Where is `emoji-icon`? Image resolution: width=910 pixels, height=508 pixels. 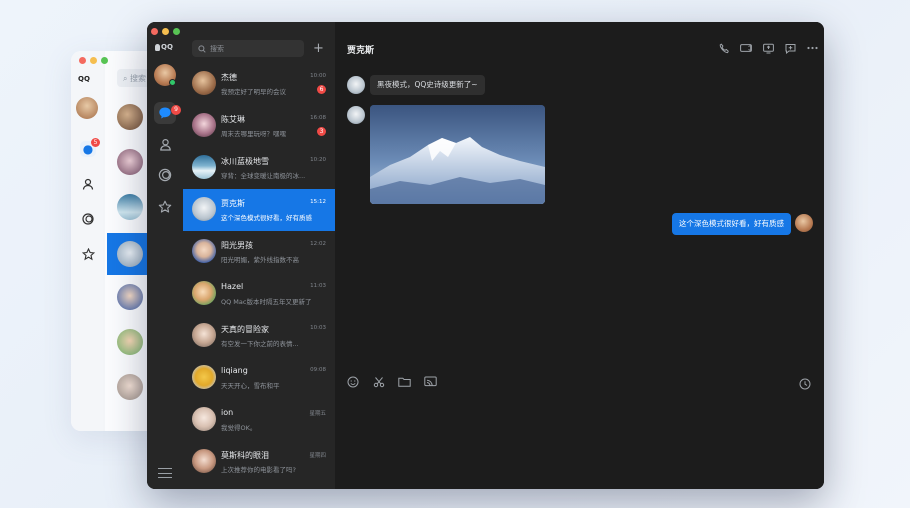 emoji-icon is located at coordinates (352, 381).